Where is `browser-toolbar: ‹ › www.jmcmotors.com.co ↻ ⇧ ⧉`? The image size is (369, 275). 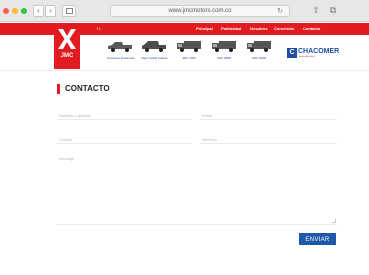
browser-toolbar: ‹ › www.jmcmotors.com.co ↻ ⇧ ⧉ is located at coordinates (184, 11).